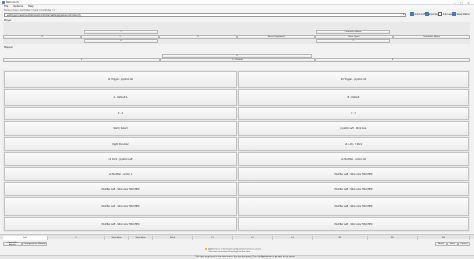 This screenshot has width=474, height=259. Describe the element at coordinates (34, 243) in the screenshot. I see `configuration-manual-button: Configuration Manual` at that location.